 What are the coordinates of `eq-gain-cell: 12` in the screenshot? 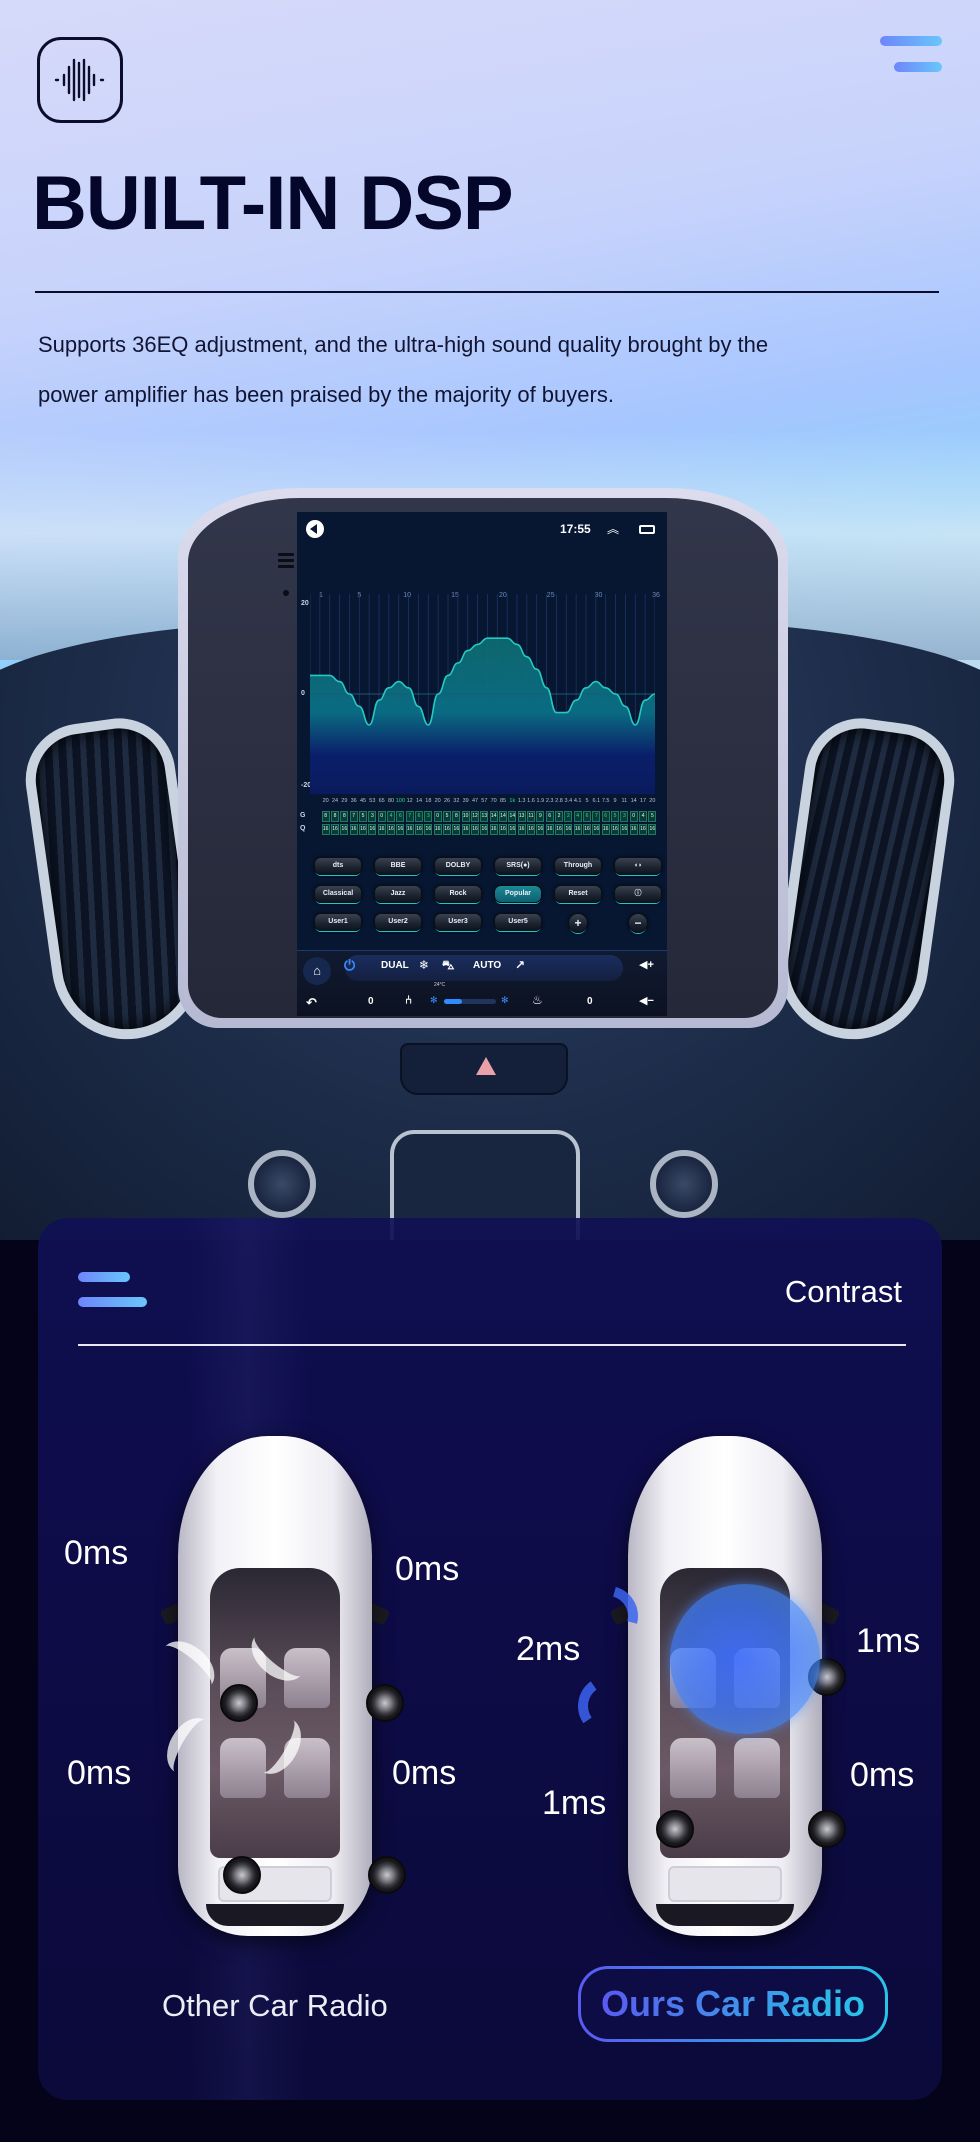 It's located at (475, 816).